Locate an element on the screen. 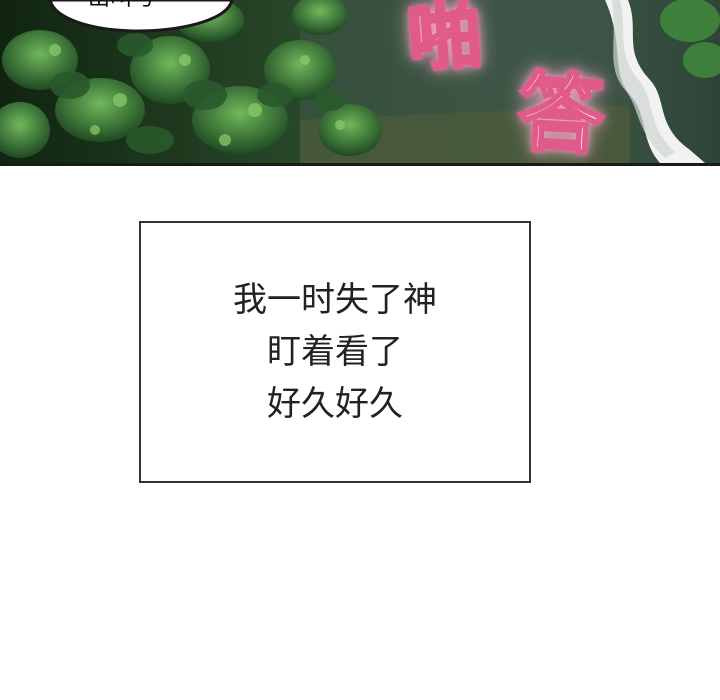  sound-effect-pa: 啪 is located at coordinates (445, 42).